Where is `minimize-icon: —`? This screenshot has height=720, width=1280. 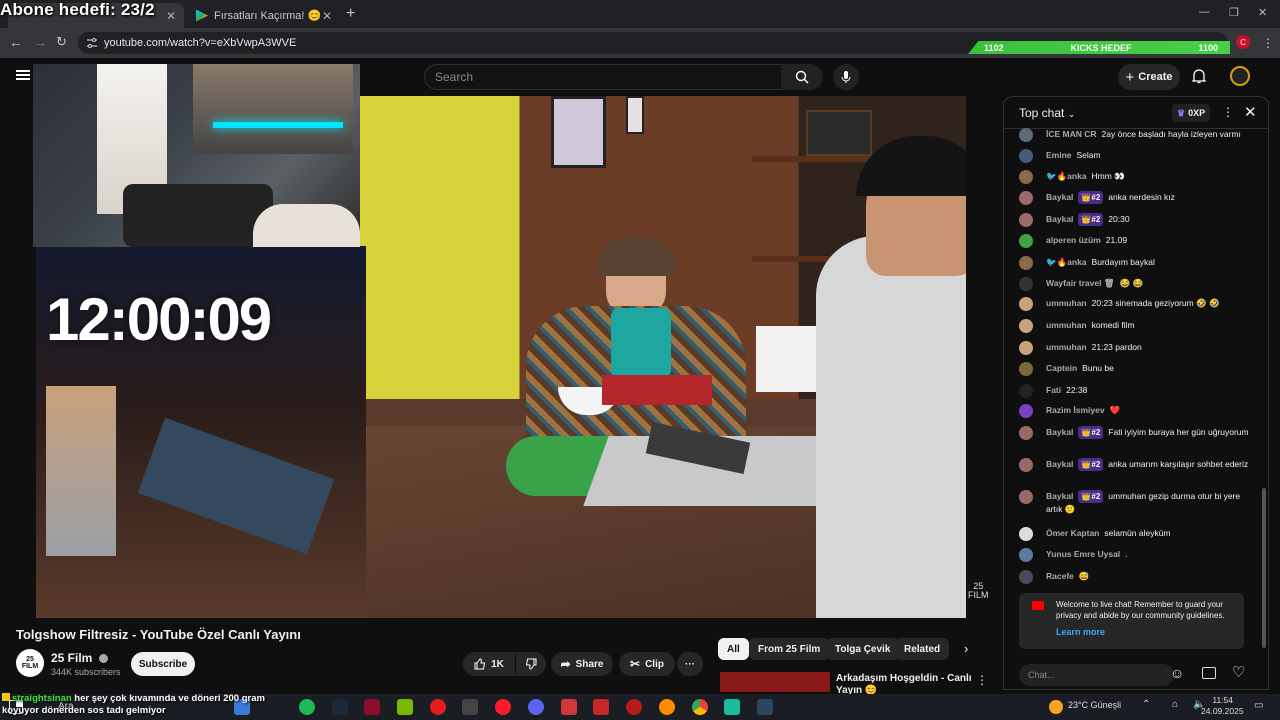 minimize-icon: — is located at coordinates (1204, 12).